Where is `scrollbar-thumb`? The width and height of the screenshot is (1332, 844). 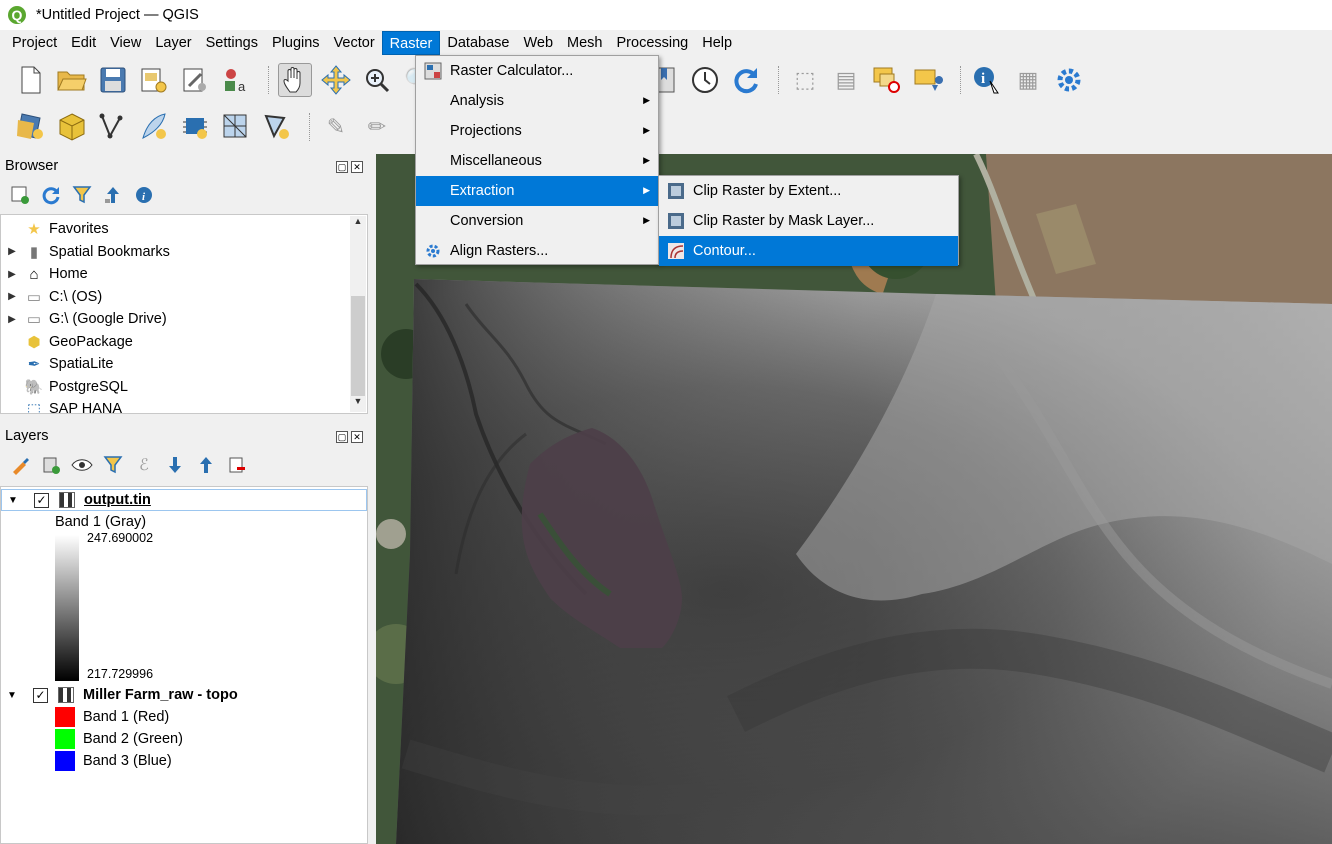 scrollbar-thumb is located at coordinates (358, 346).